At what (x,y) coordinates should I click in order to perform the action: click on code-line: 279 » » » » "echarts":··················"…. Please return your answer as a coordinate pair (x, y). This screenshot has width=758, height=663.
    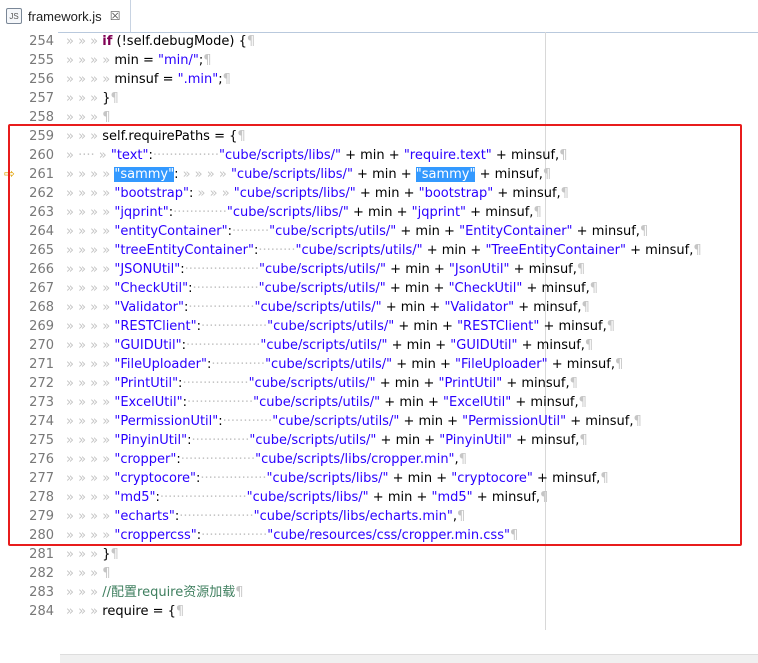
    Looking at the image, I should click on (379, 516).